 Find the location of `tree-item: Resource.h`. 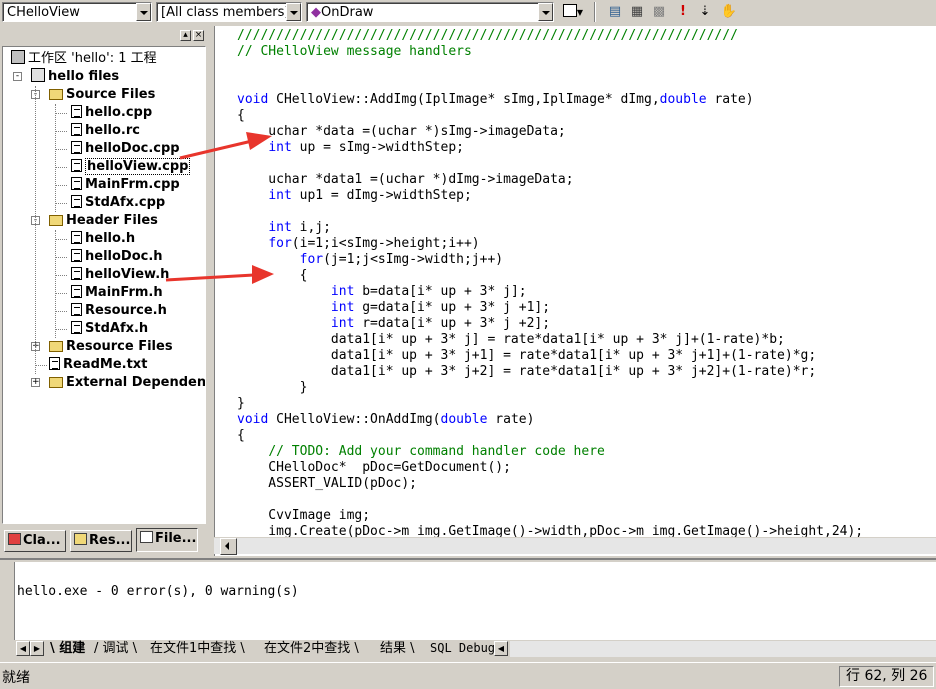

tree-item: Resource.h is located at coordinates (119, 311).